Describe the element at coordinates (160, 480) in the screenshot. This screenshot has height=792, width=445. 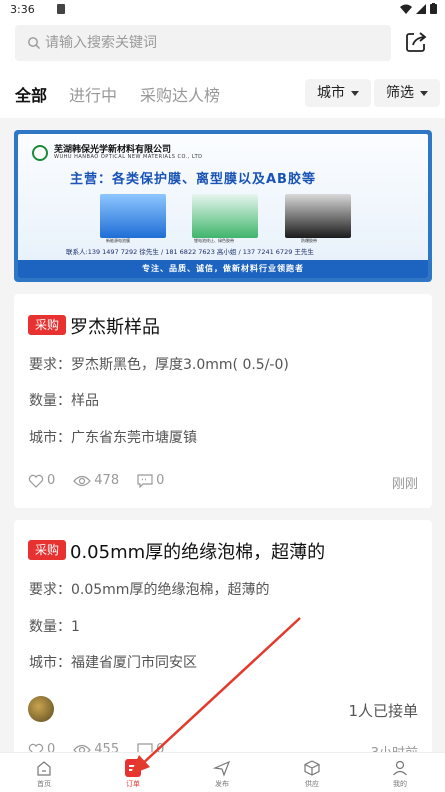
I see `comment-count: 0` at that location.